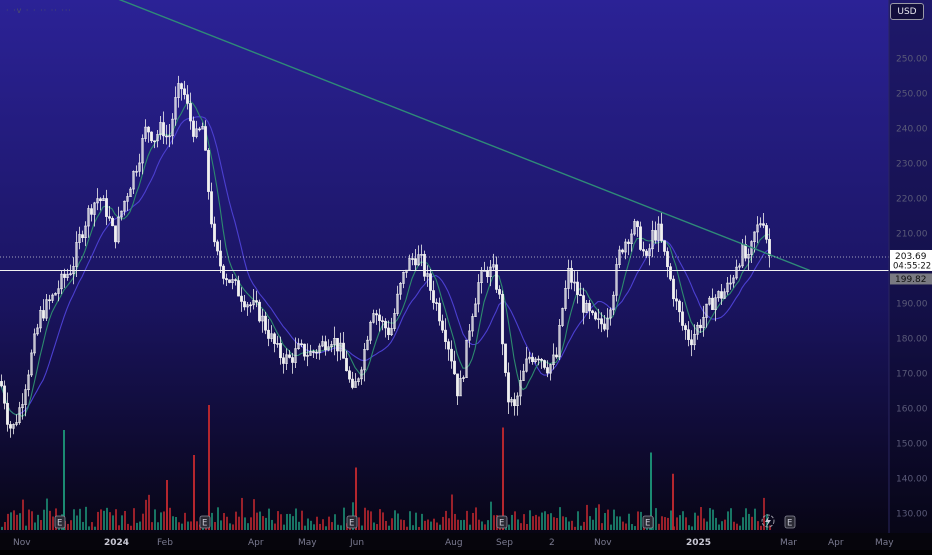  Describe the element at coordinates (912, 266) in the screenshot. I see `countdown-label: 04:55:22` at that location.